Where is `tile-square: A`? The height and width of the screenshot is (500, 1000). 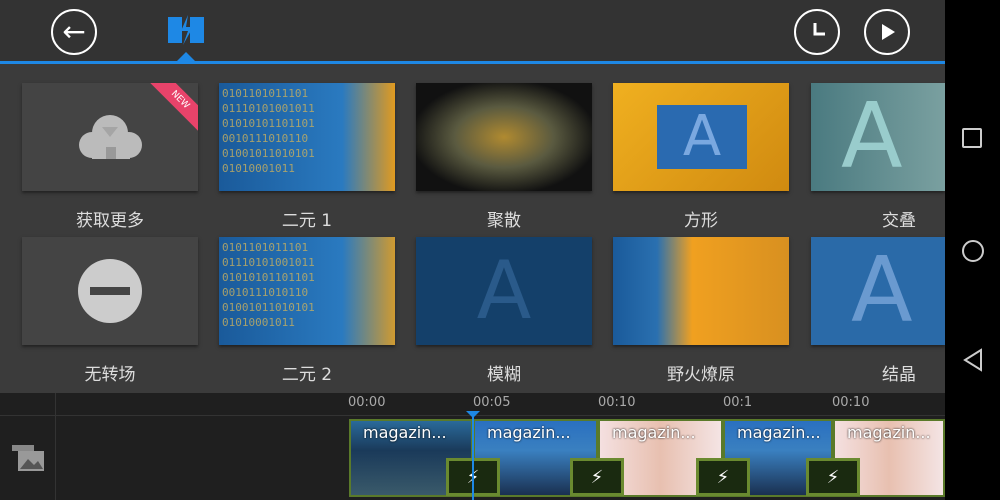
tile-square: A is located at coordinates (701, 137).